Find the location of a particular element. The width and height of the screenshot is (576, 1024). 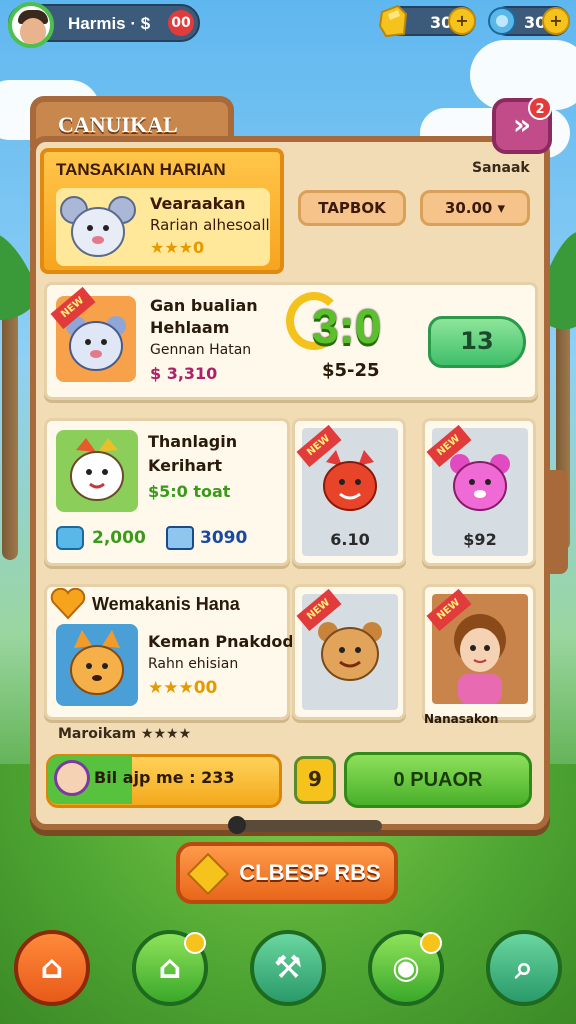

price-filter-label: 30.00 ▾ is located at coordinates (475, 208).